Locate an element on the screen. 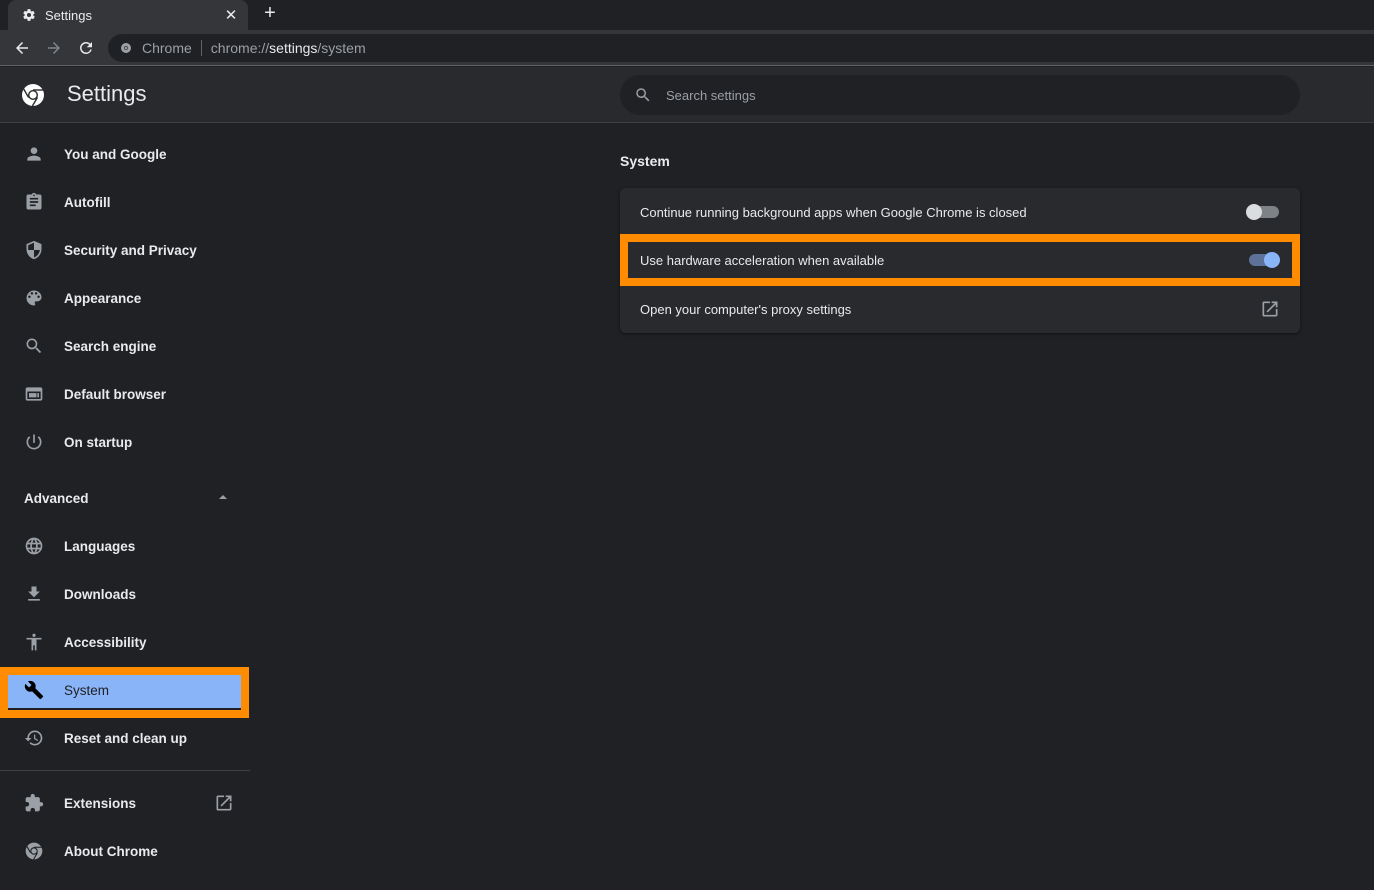 This screenshot has width=1374, height=890. sidebar-item-default-browser: Default browser is located at coordinates (125, 394).